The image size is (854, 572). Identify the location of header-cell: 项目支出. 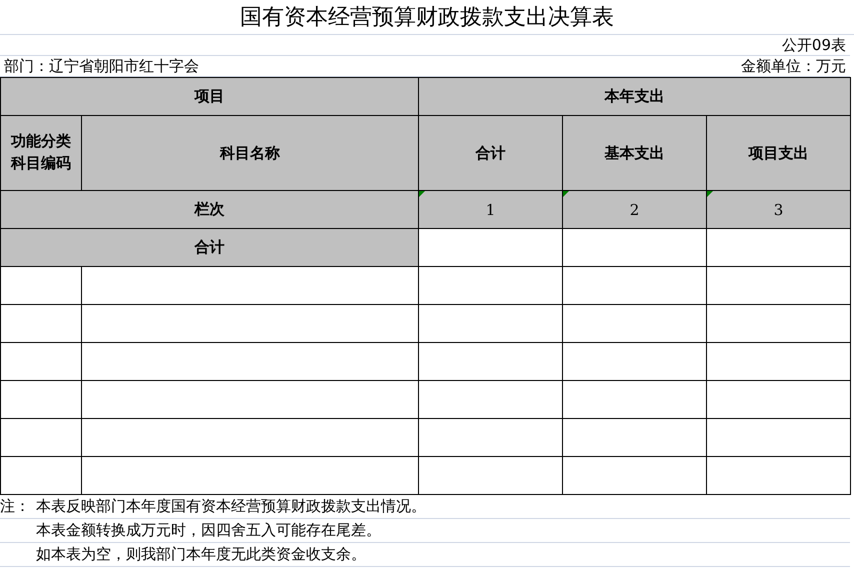
(778, 153).